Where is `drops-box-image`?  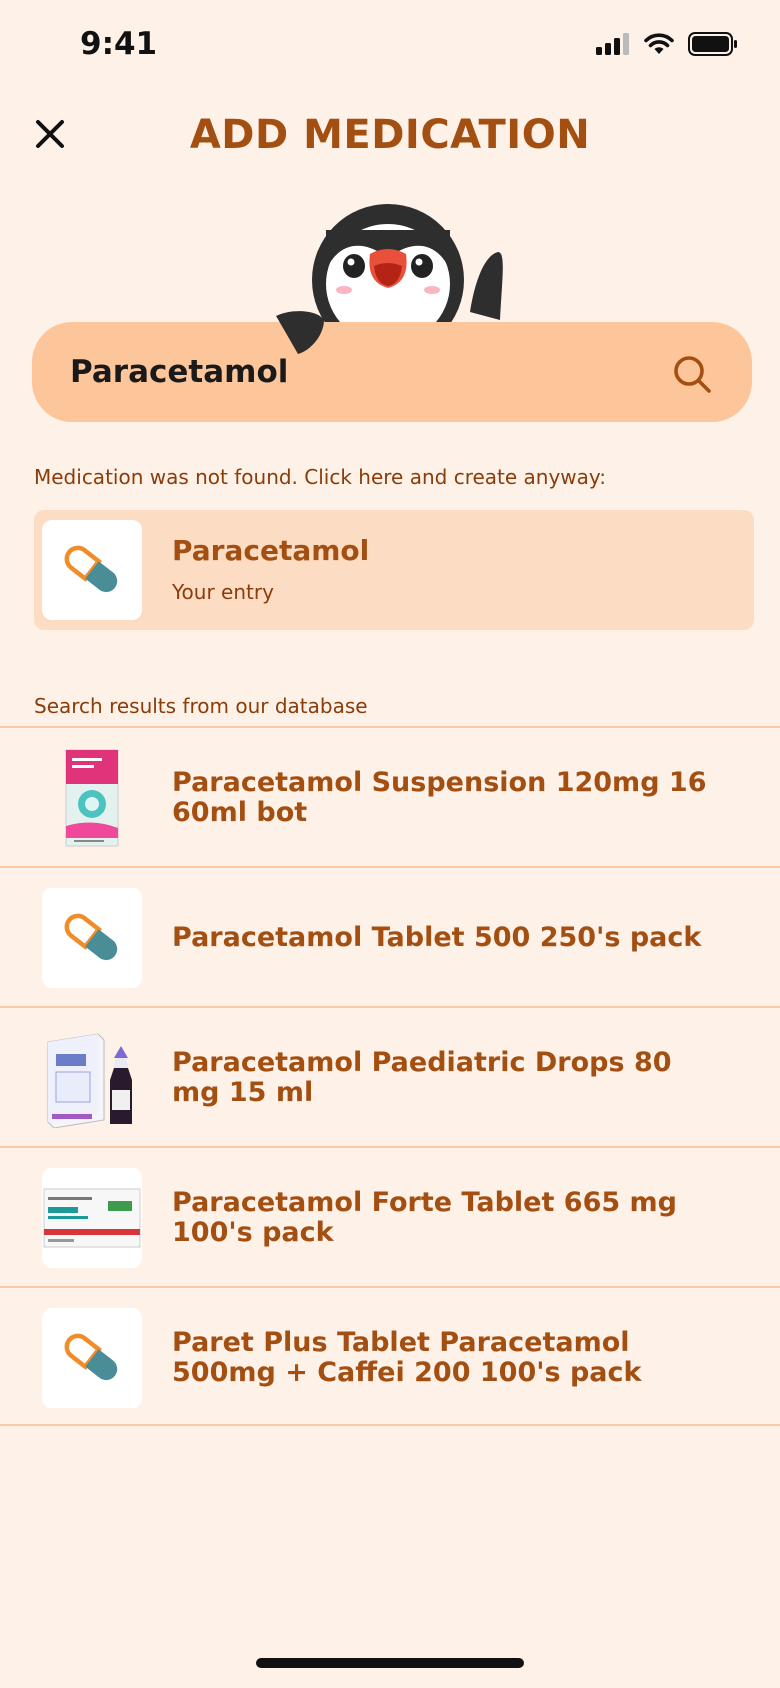 drops-box-image is located at coordinates (89, 1080).